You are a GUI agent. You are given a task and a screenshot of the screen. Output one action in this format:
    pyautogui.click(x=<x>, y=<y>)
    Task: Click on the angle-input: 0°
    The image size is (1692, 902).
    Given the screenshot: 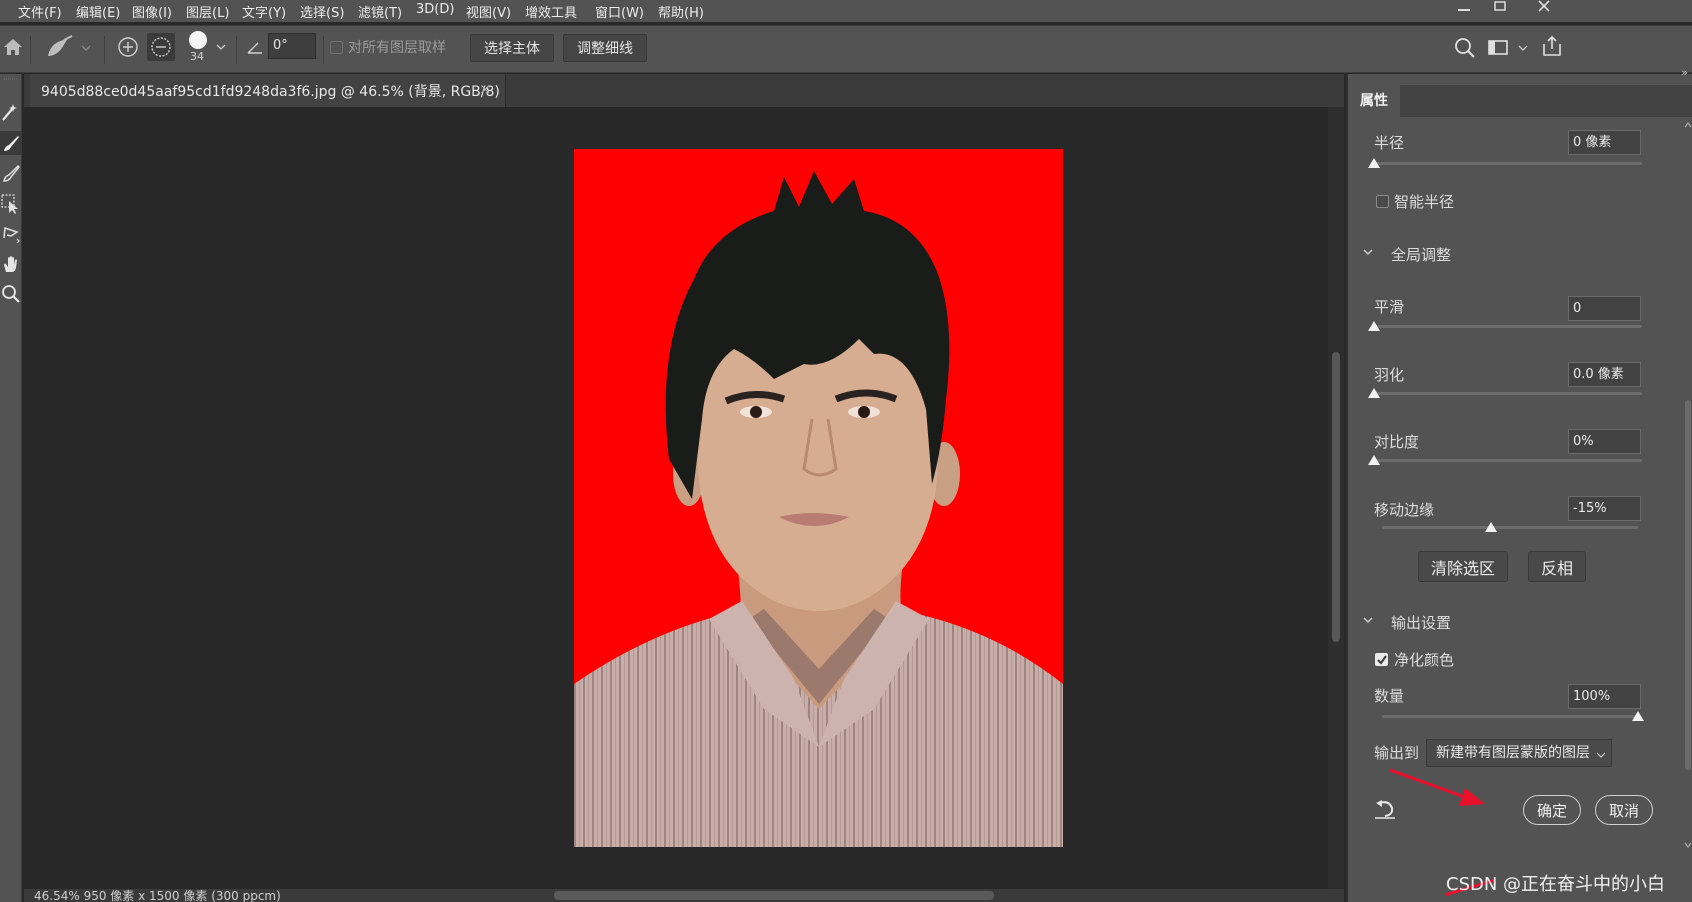 What is the action you would take?
    pyautogui.click(x=292, y=46)
    